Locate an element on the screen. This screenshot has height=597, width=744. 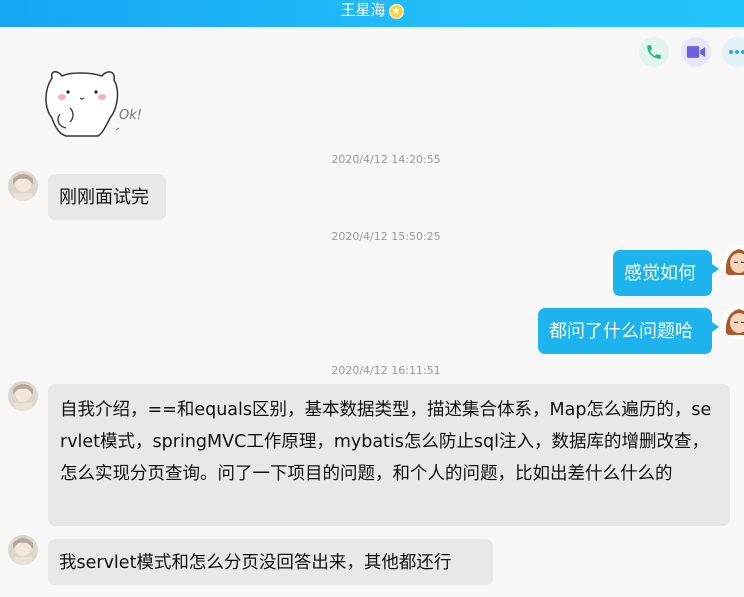
sent-message-bubble: 都问了什么问题哈 is located at coordinates (628, 331).